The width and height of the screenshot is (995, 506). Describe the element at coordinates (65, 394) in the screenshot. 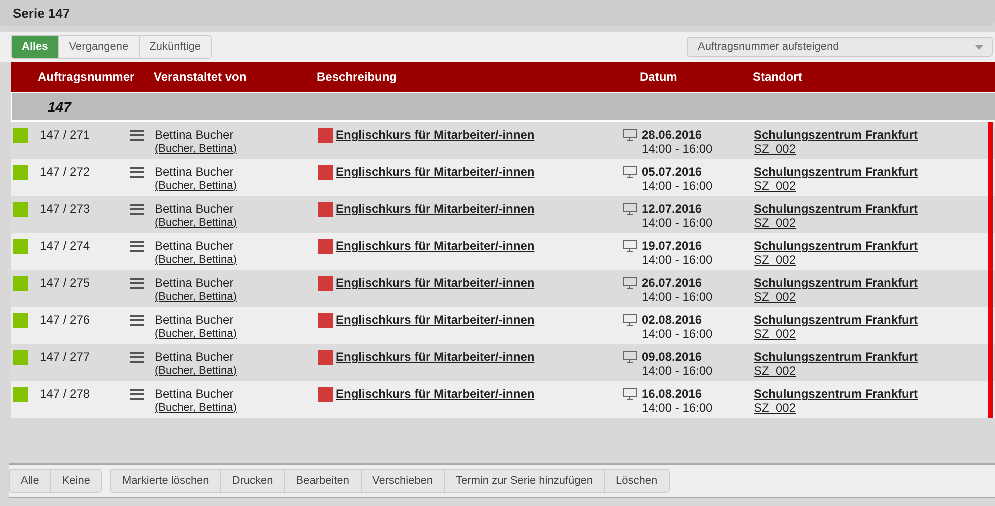

I see `order-number: 147 / 278` at that location.